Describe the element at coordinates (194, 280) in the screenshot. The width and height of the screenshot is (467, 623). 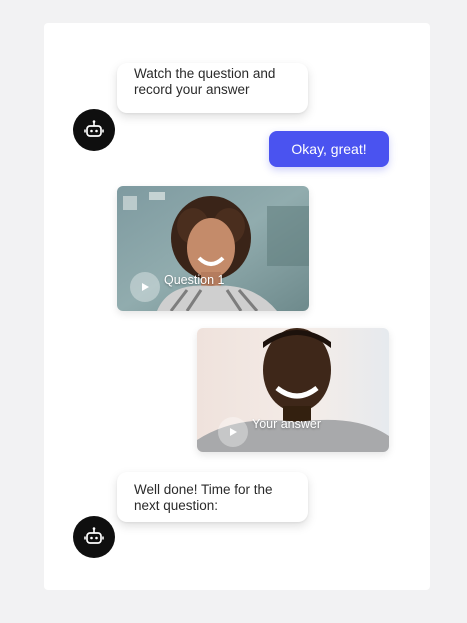
I see `question-video-label: Question 1` at that location.